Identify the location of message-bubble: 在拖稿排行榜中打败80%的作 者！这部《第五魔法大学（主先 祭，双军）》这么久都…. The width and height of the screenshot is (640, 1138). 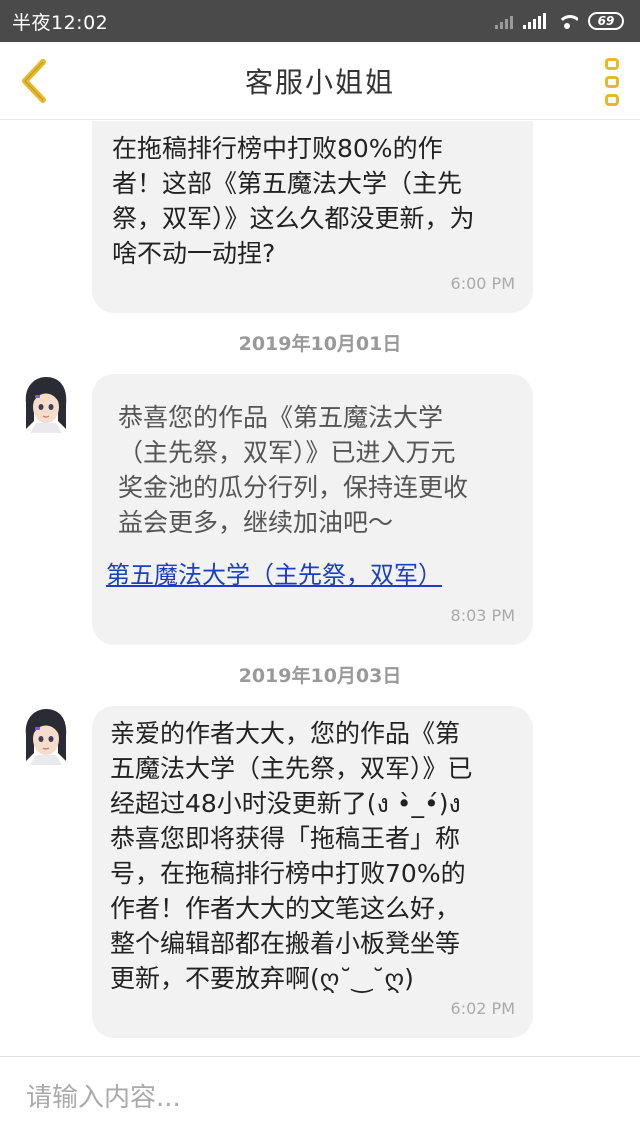
(312, 217).